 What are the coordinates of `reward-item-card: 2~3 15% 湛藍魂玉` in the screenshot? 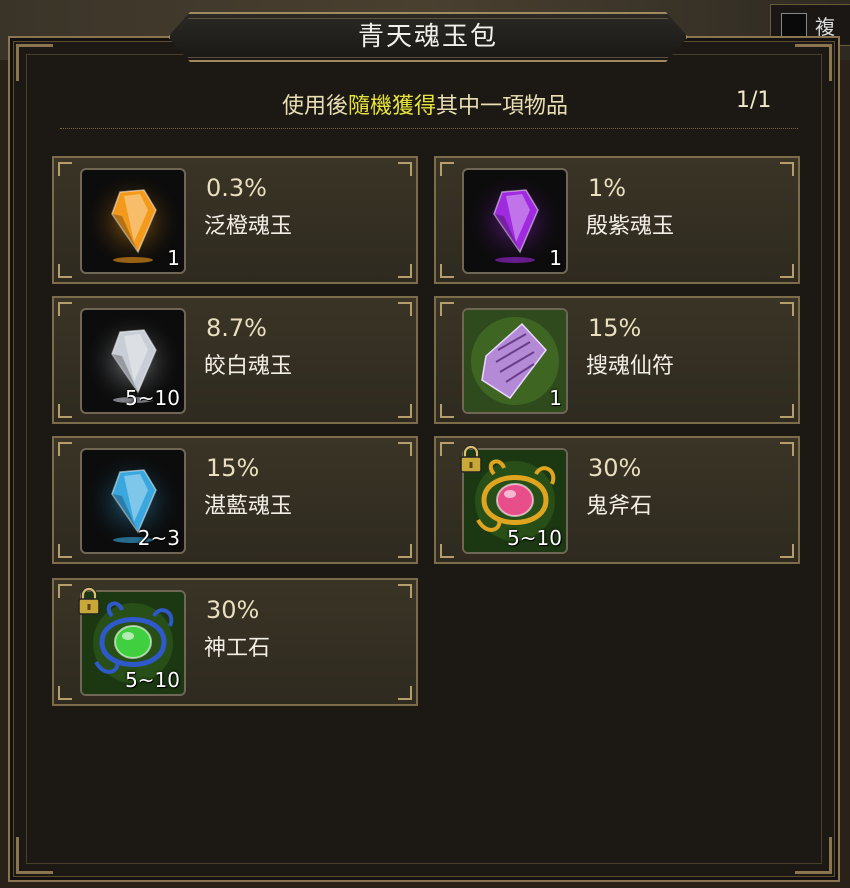 It's located at (235, 500).